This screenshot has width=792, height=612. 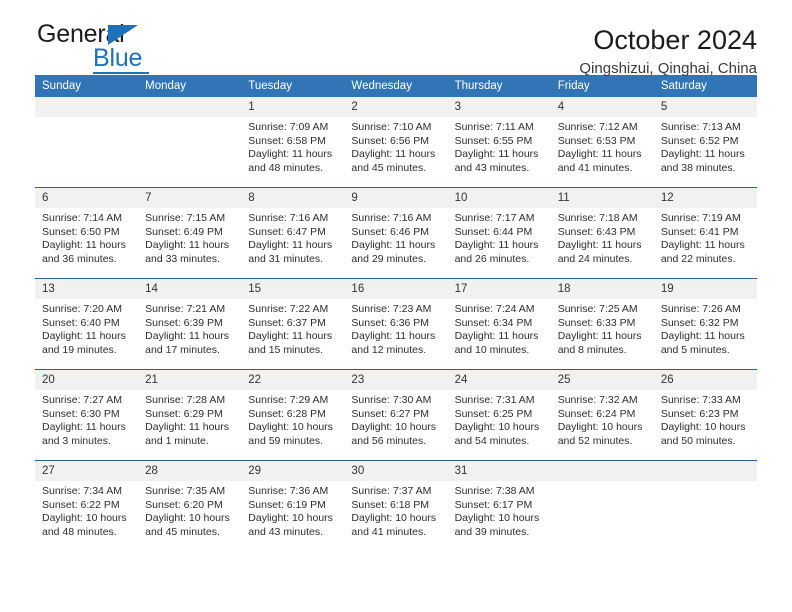 I want to click on sunrise-text: Sunrise: 7:26 AM, so click(x=700, y=309).